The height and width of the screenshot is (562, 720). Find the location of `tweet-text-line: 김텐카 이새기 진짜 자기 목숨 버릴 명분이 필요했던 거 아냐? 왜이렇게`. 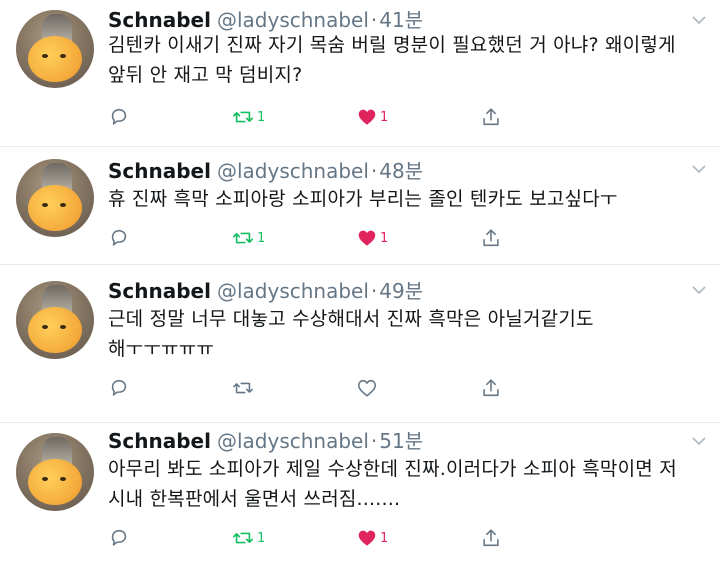

tweet-text-line: 김텐카 이새기 진짜 자기 목숨 버릴 명분이 필요했던 거 아냐? 왜이렇게 is located at coordinates (392, 45).